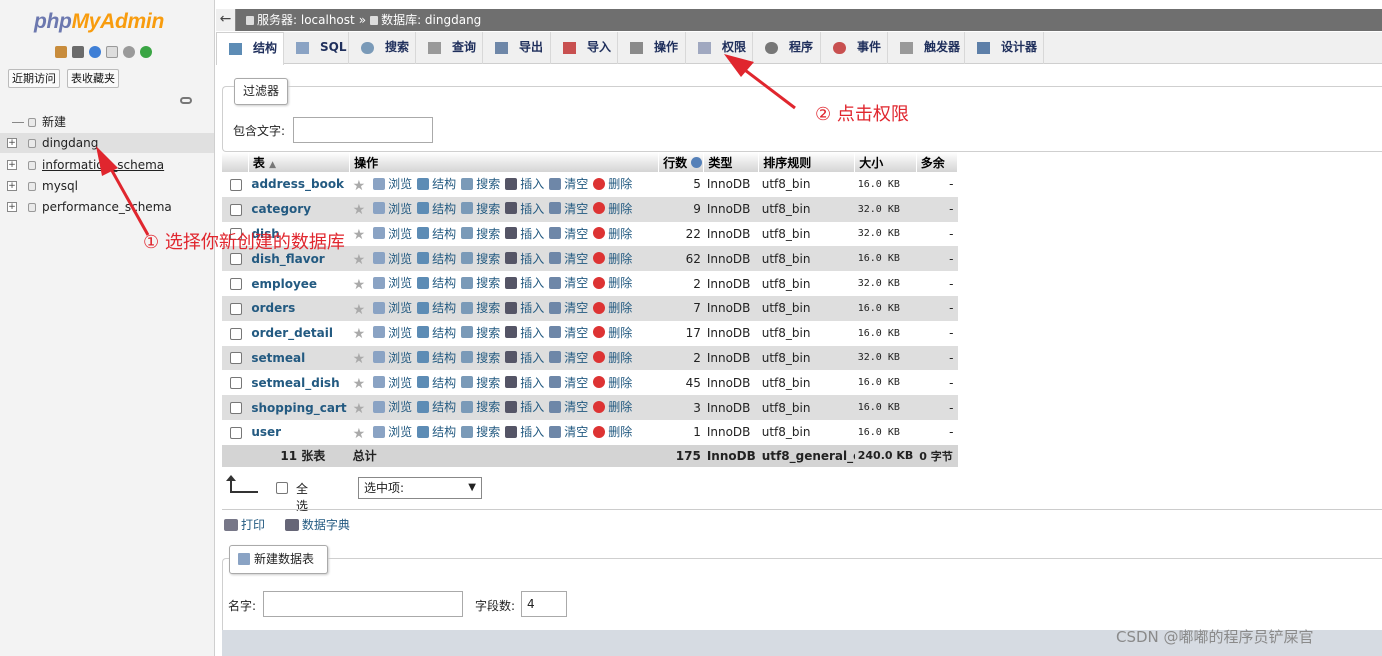 The width and height of the screenshot is (1382, 656). I want to click on column-count-input: 4, so click(544, 604).